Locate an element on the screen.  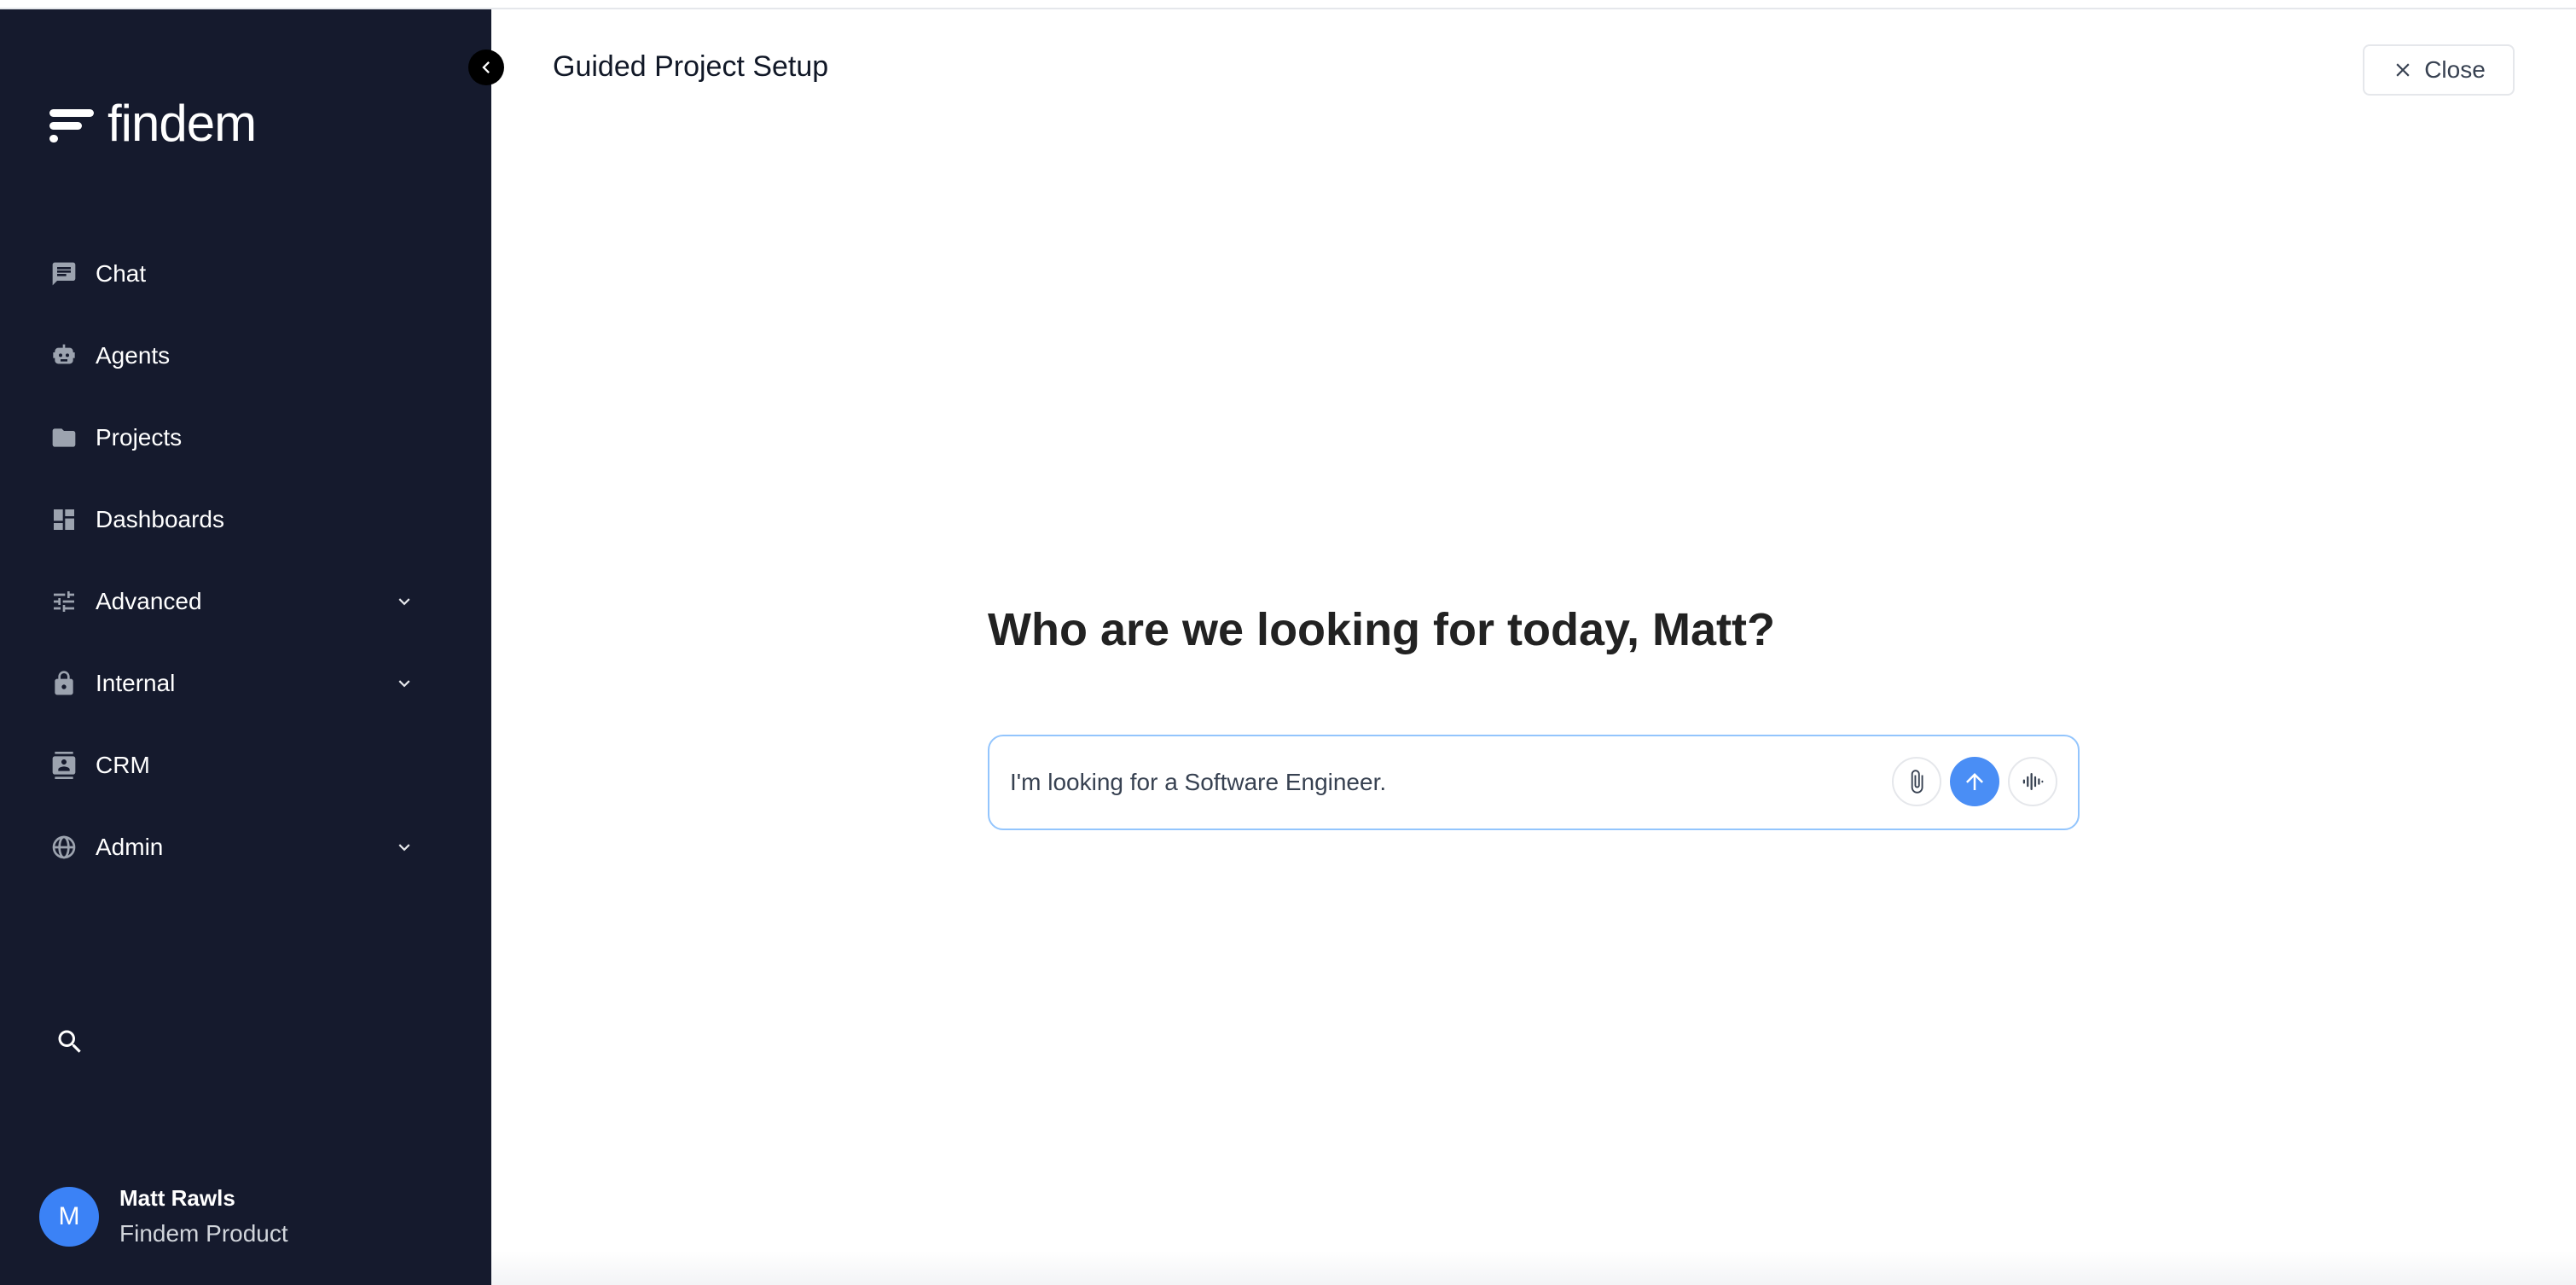
lock-icon is located at coordinates (63, 684).